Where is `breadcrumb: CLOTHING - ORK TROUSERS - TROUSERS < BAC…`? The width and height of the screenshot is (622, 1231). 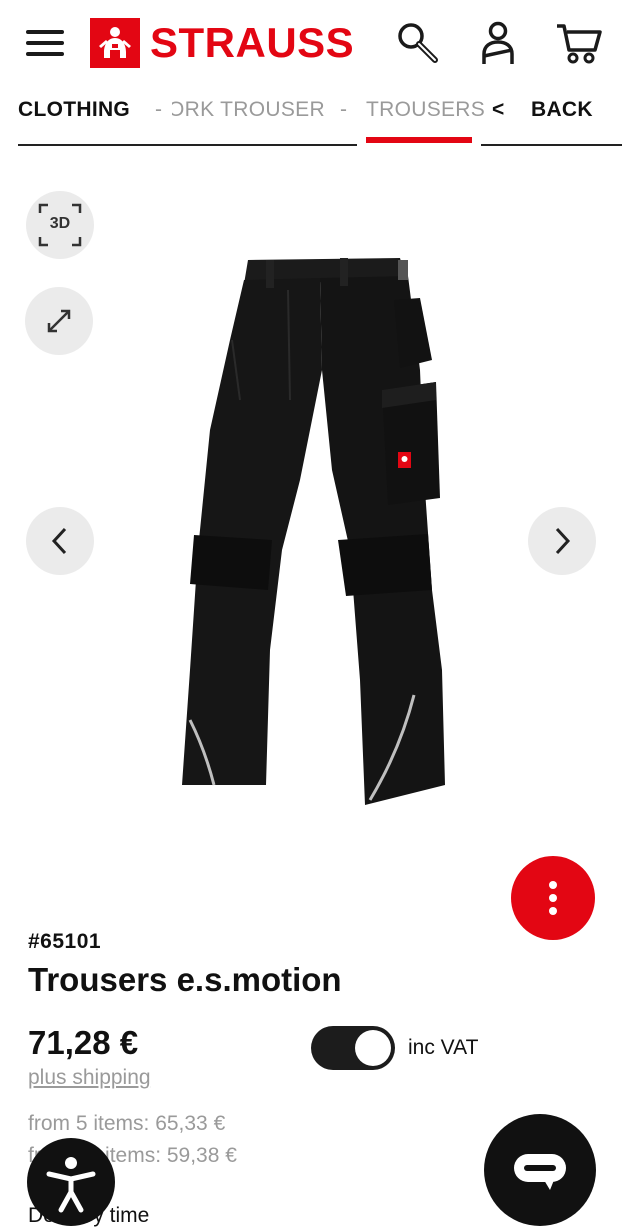 breadcrumb: CLOTHING - ORK TROUSERS - TROUSERS < BAC… is located at coordinates (311, 120).